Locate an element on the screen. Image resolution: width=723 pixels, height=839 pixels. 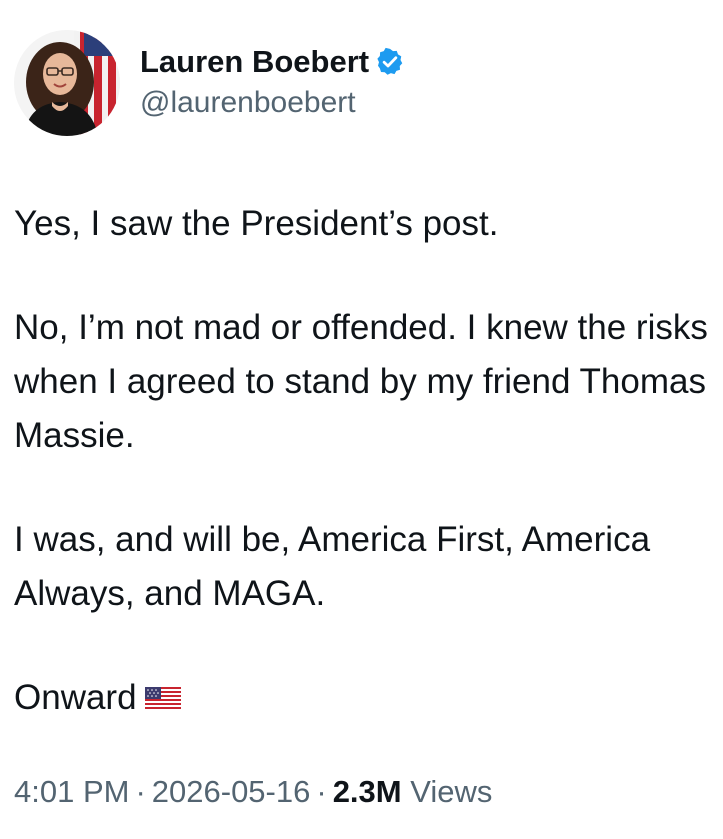
us-flag-icon is located at coordinates (162, 699).